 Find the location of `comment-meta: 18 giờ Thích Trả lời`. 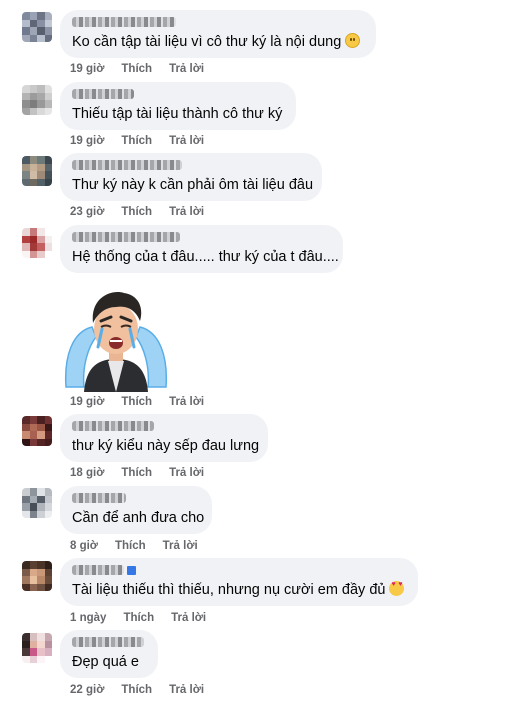

comment-meta: 18 giờ Thích Trả lời is located at coordinates (145, 473).